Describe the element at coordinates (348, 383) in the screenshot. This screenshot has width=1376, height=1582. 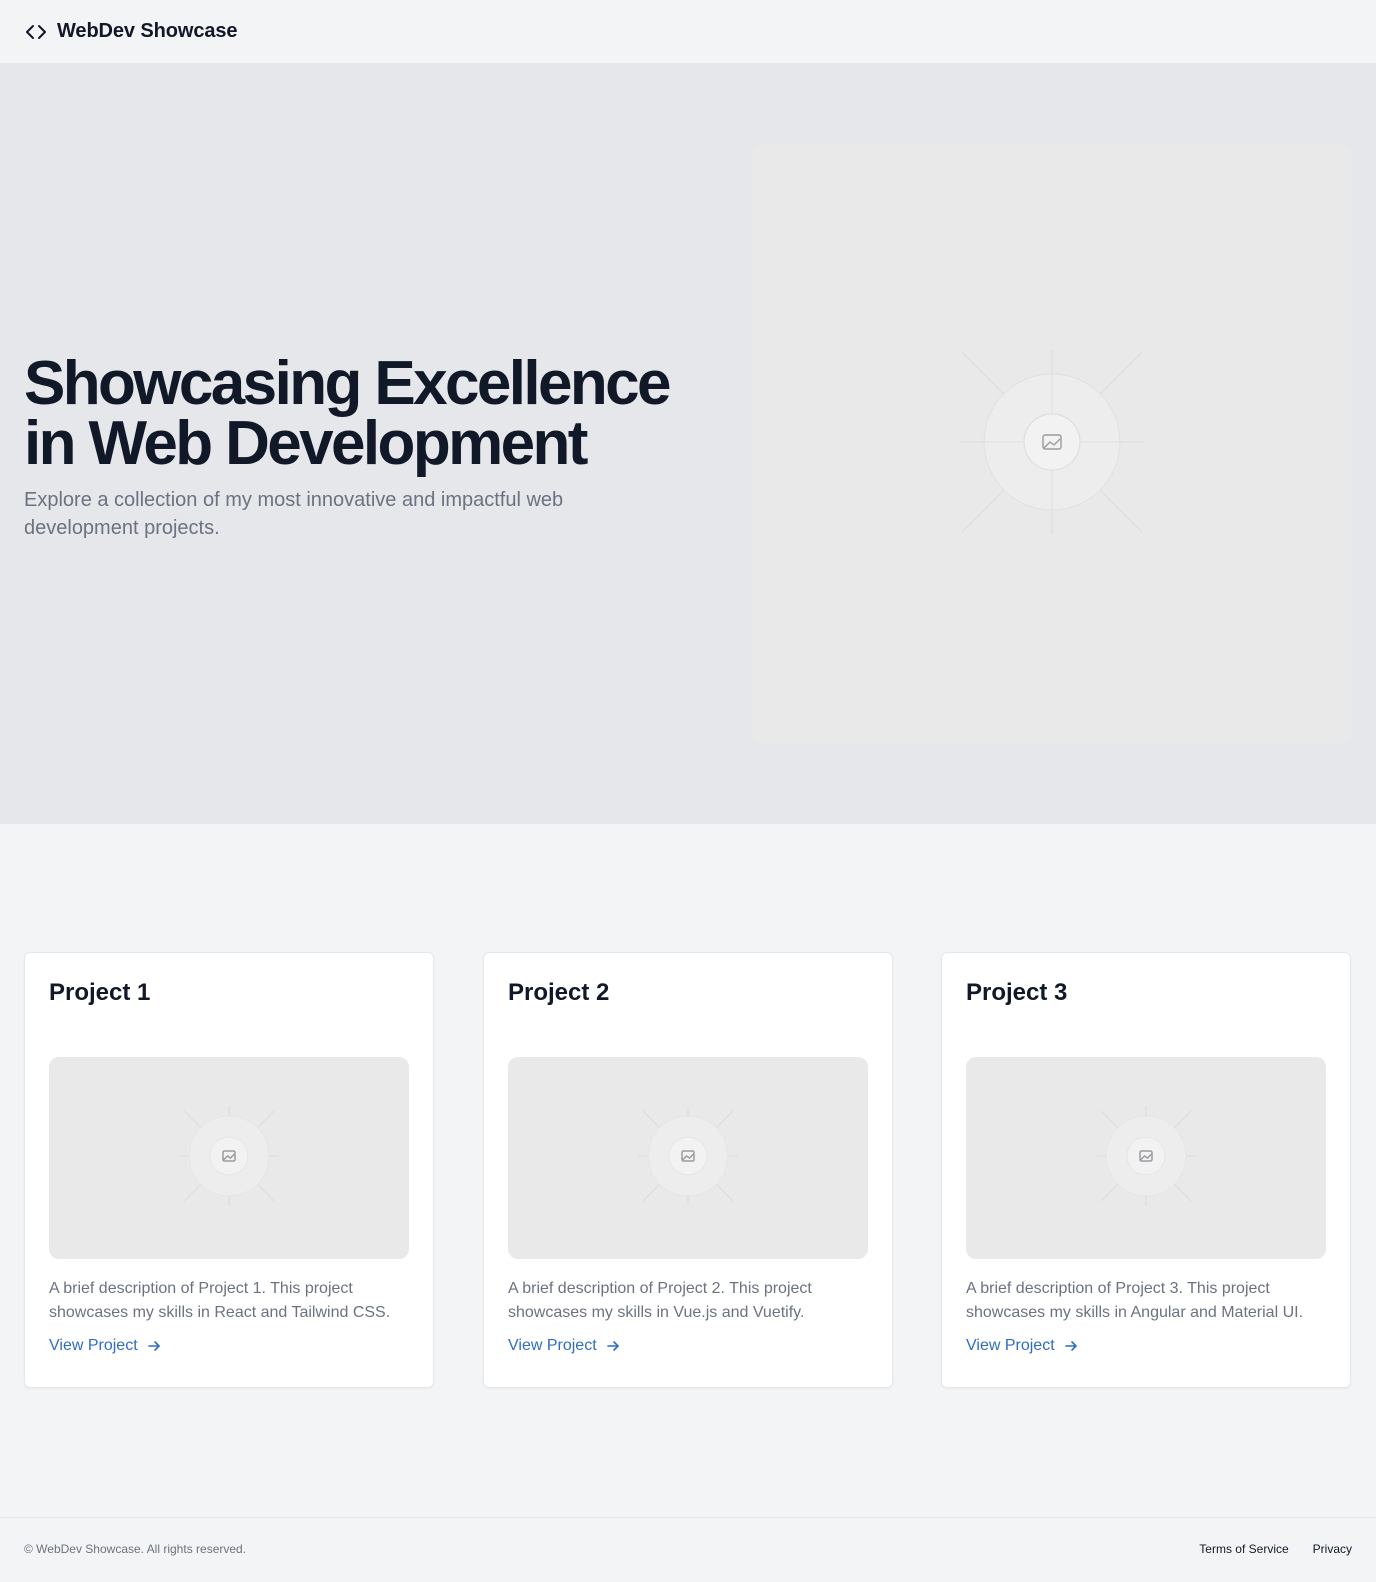
I see `hero-title-line-1: Showcasing Excellence` at that location.